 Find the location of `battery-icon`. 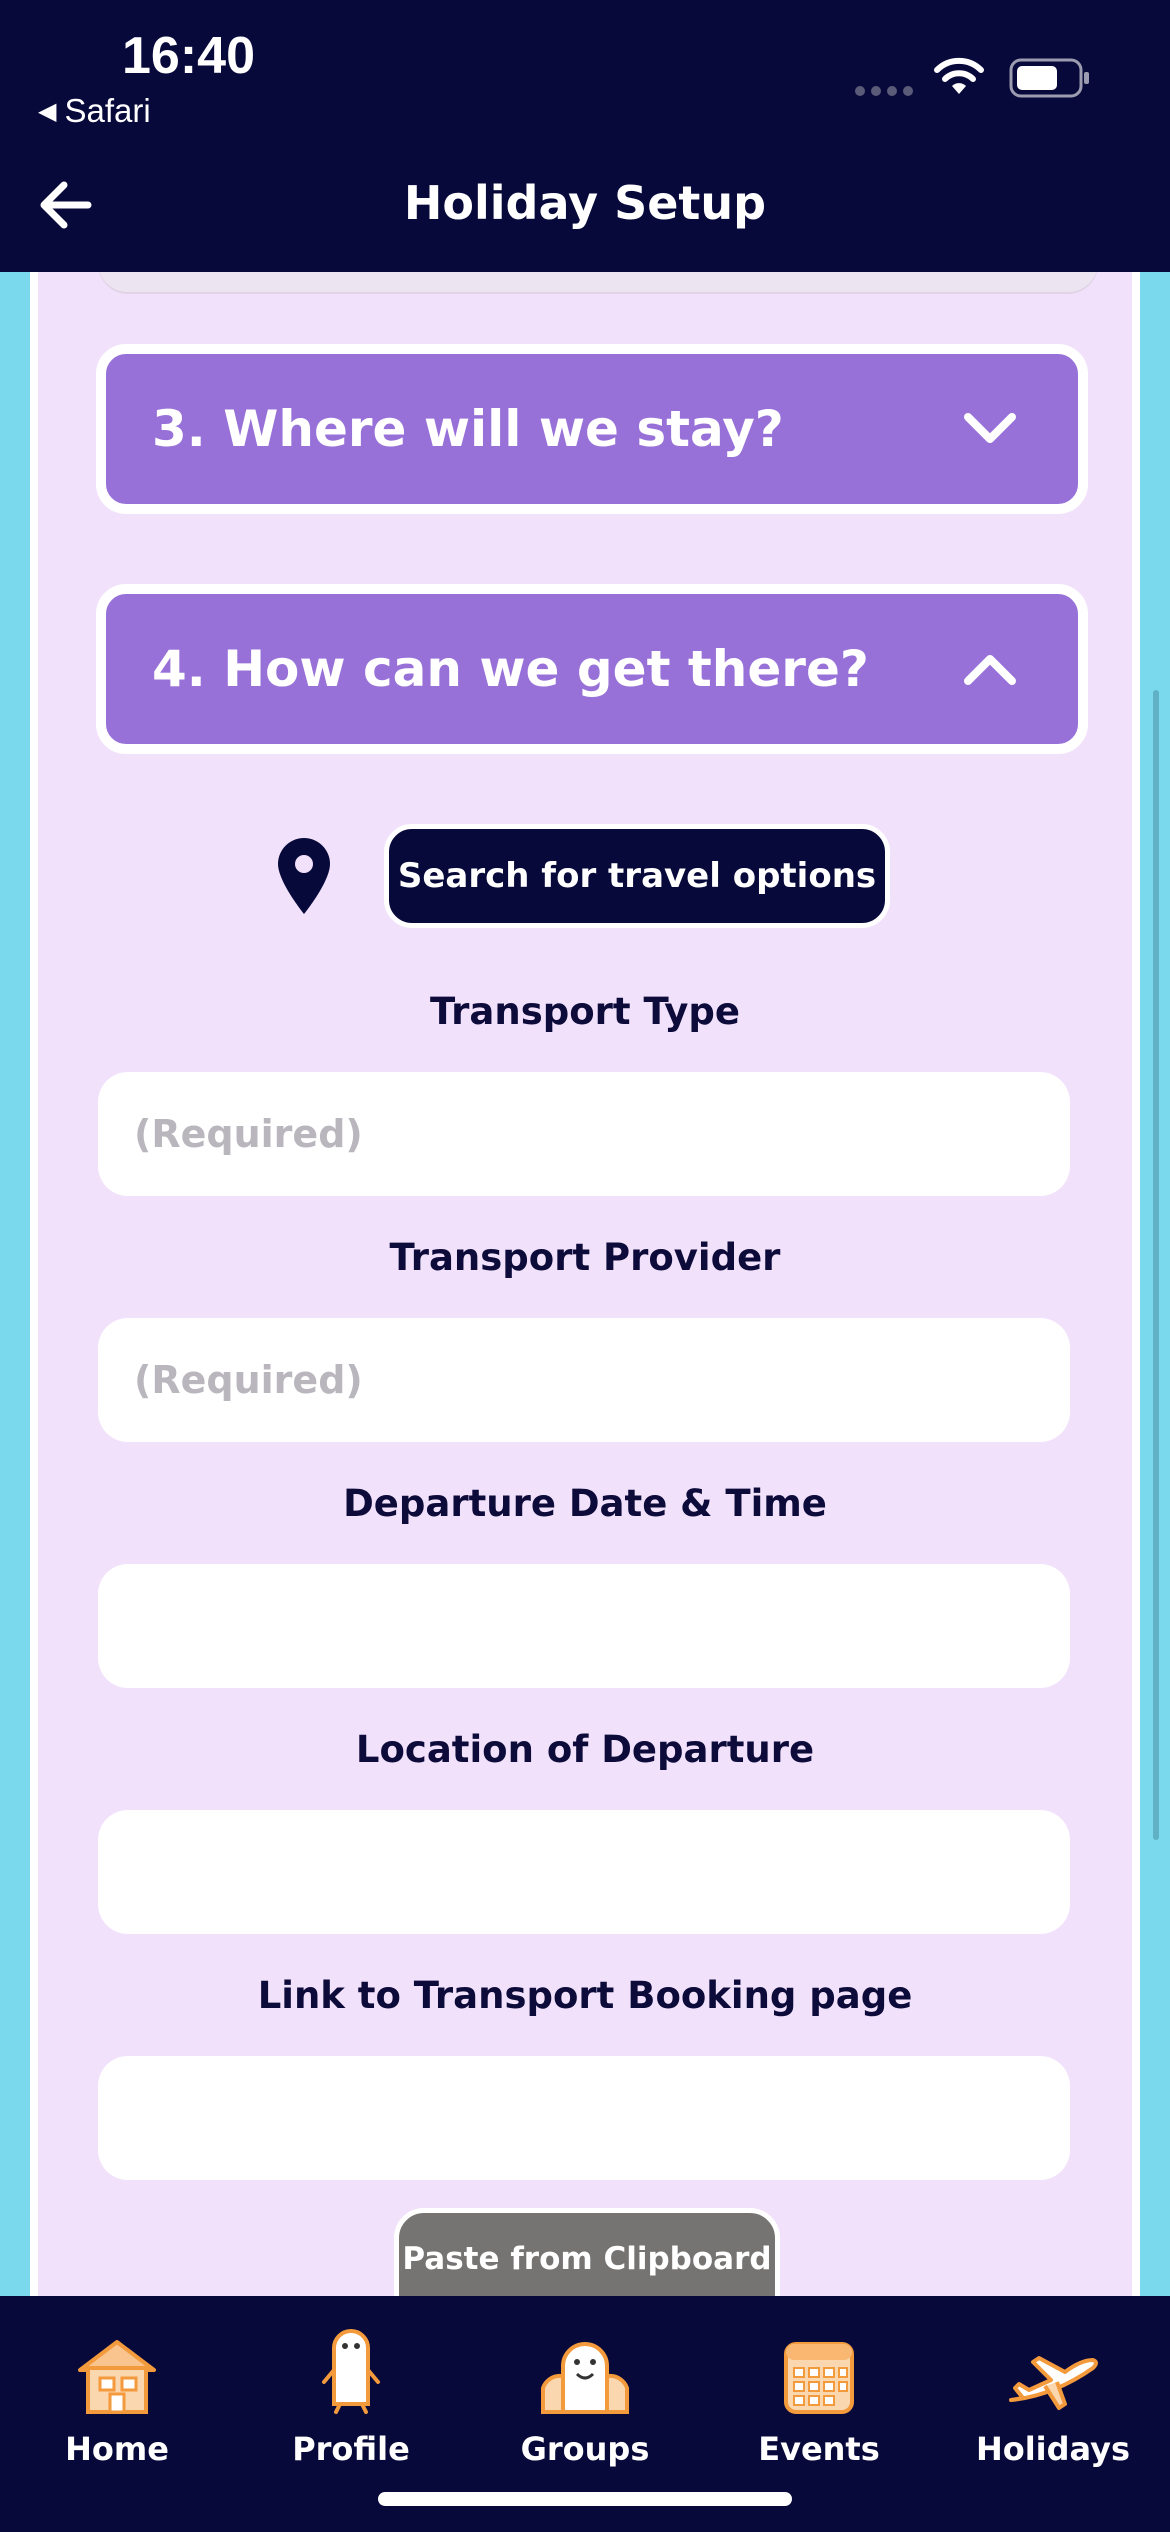

battery-icon is located at coordinates (1049, 78).